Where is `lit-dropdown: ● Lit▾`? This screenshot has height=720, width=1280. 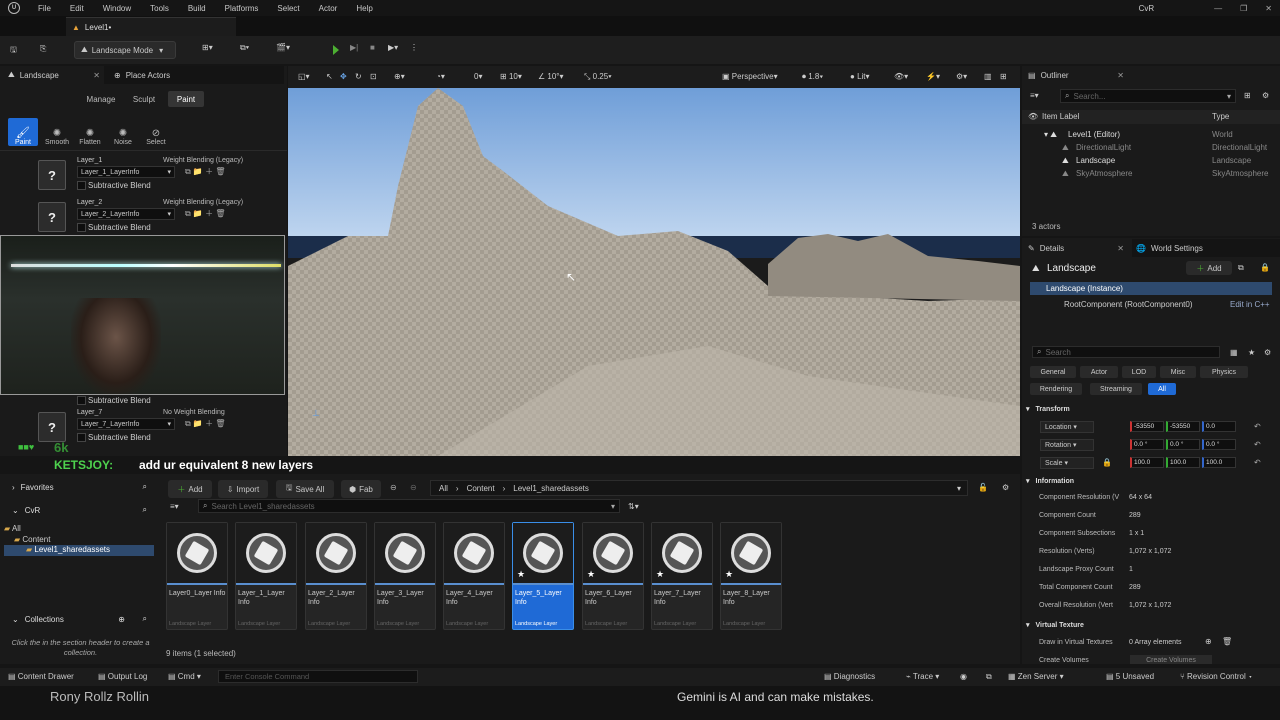 lit-dropdown: ● Lit▾ is located at coordinates (860, 76).